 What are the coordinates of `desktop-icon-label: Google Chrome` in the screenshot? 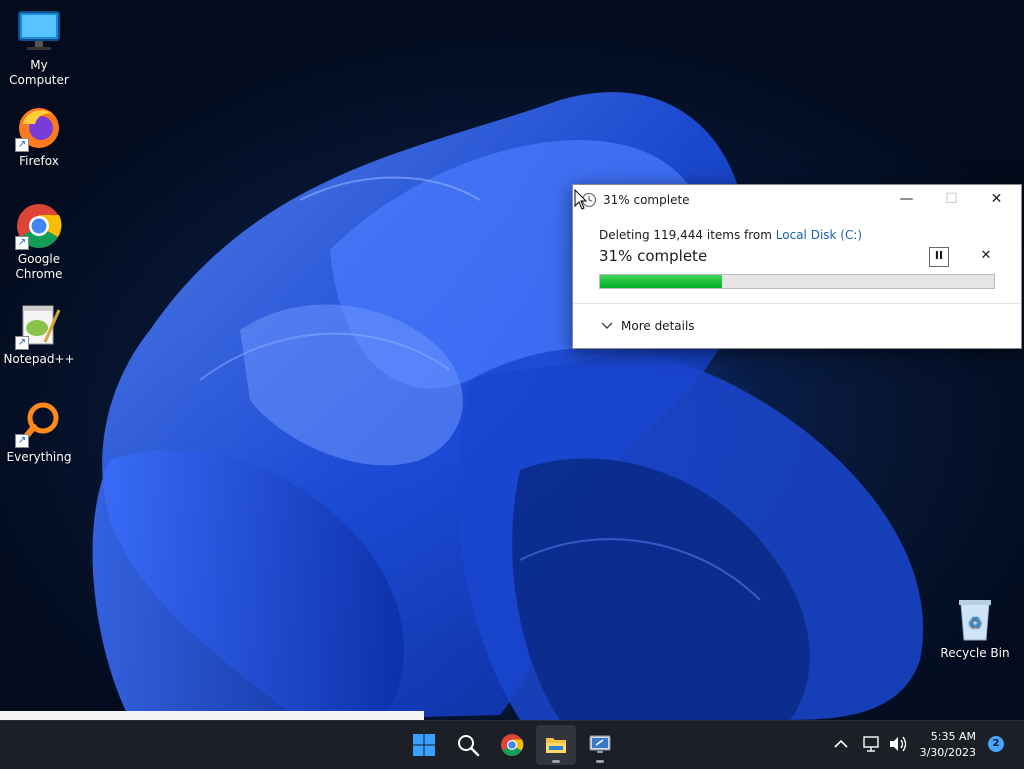 It's located at (39, 266).